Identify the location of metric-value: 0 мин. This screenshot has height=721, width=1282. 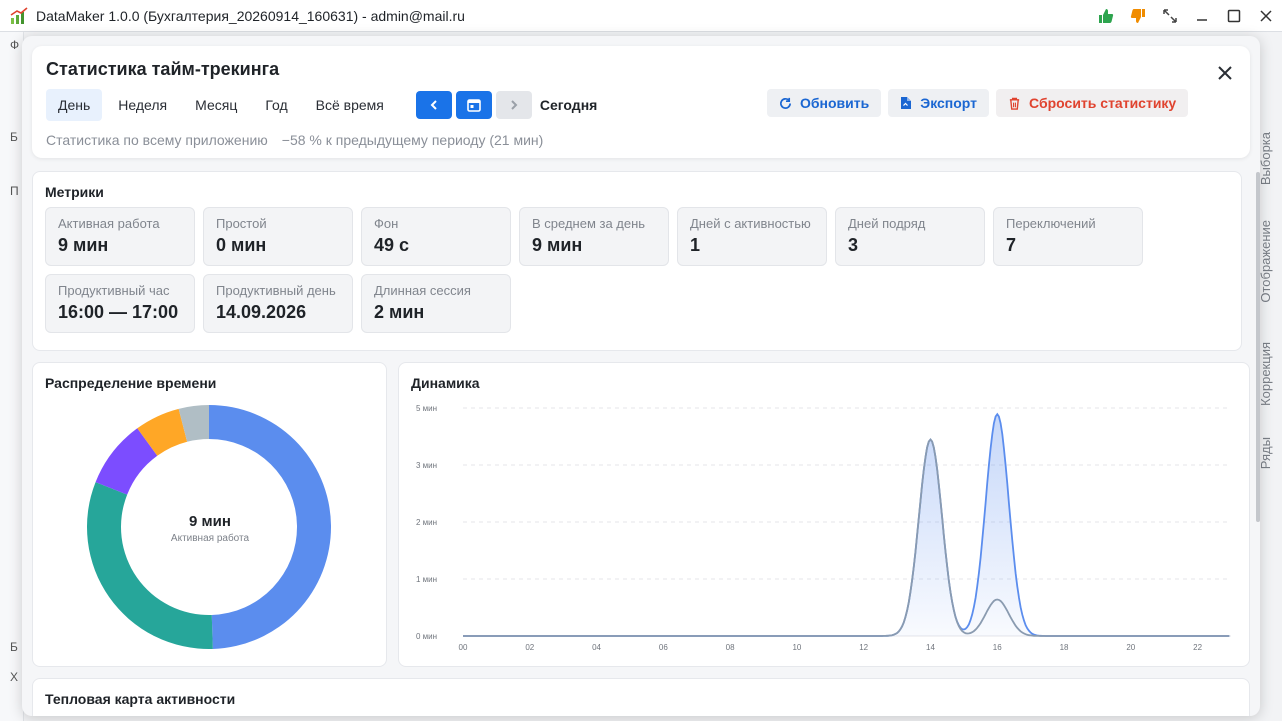
(241, 245).